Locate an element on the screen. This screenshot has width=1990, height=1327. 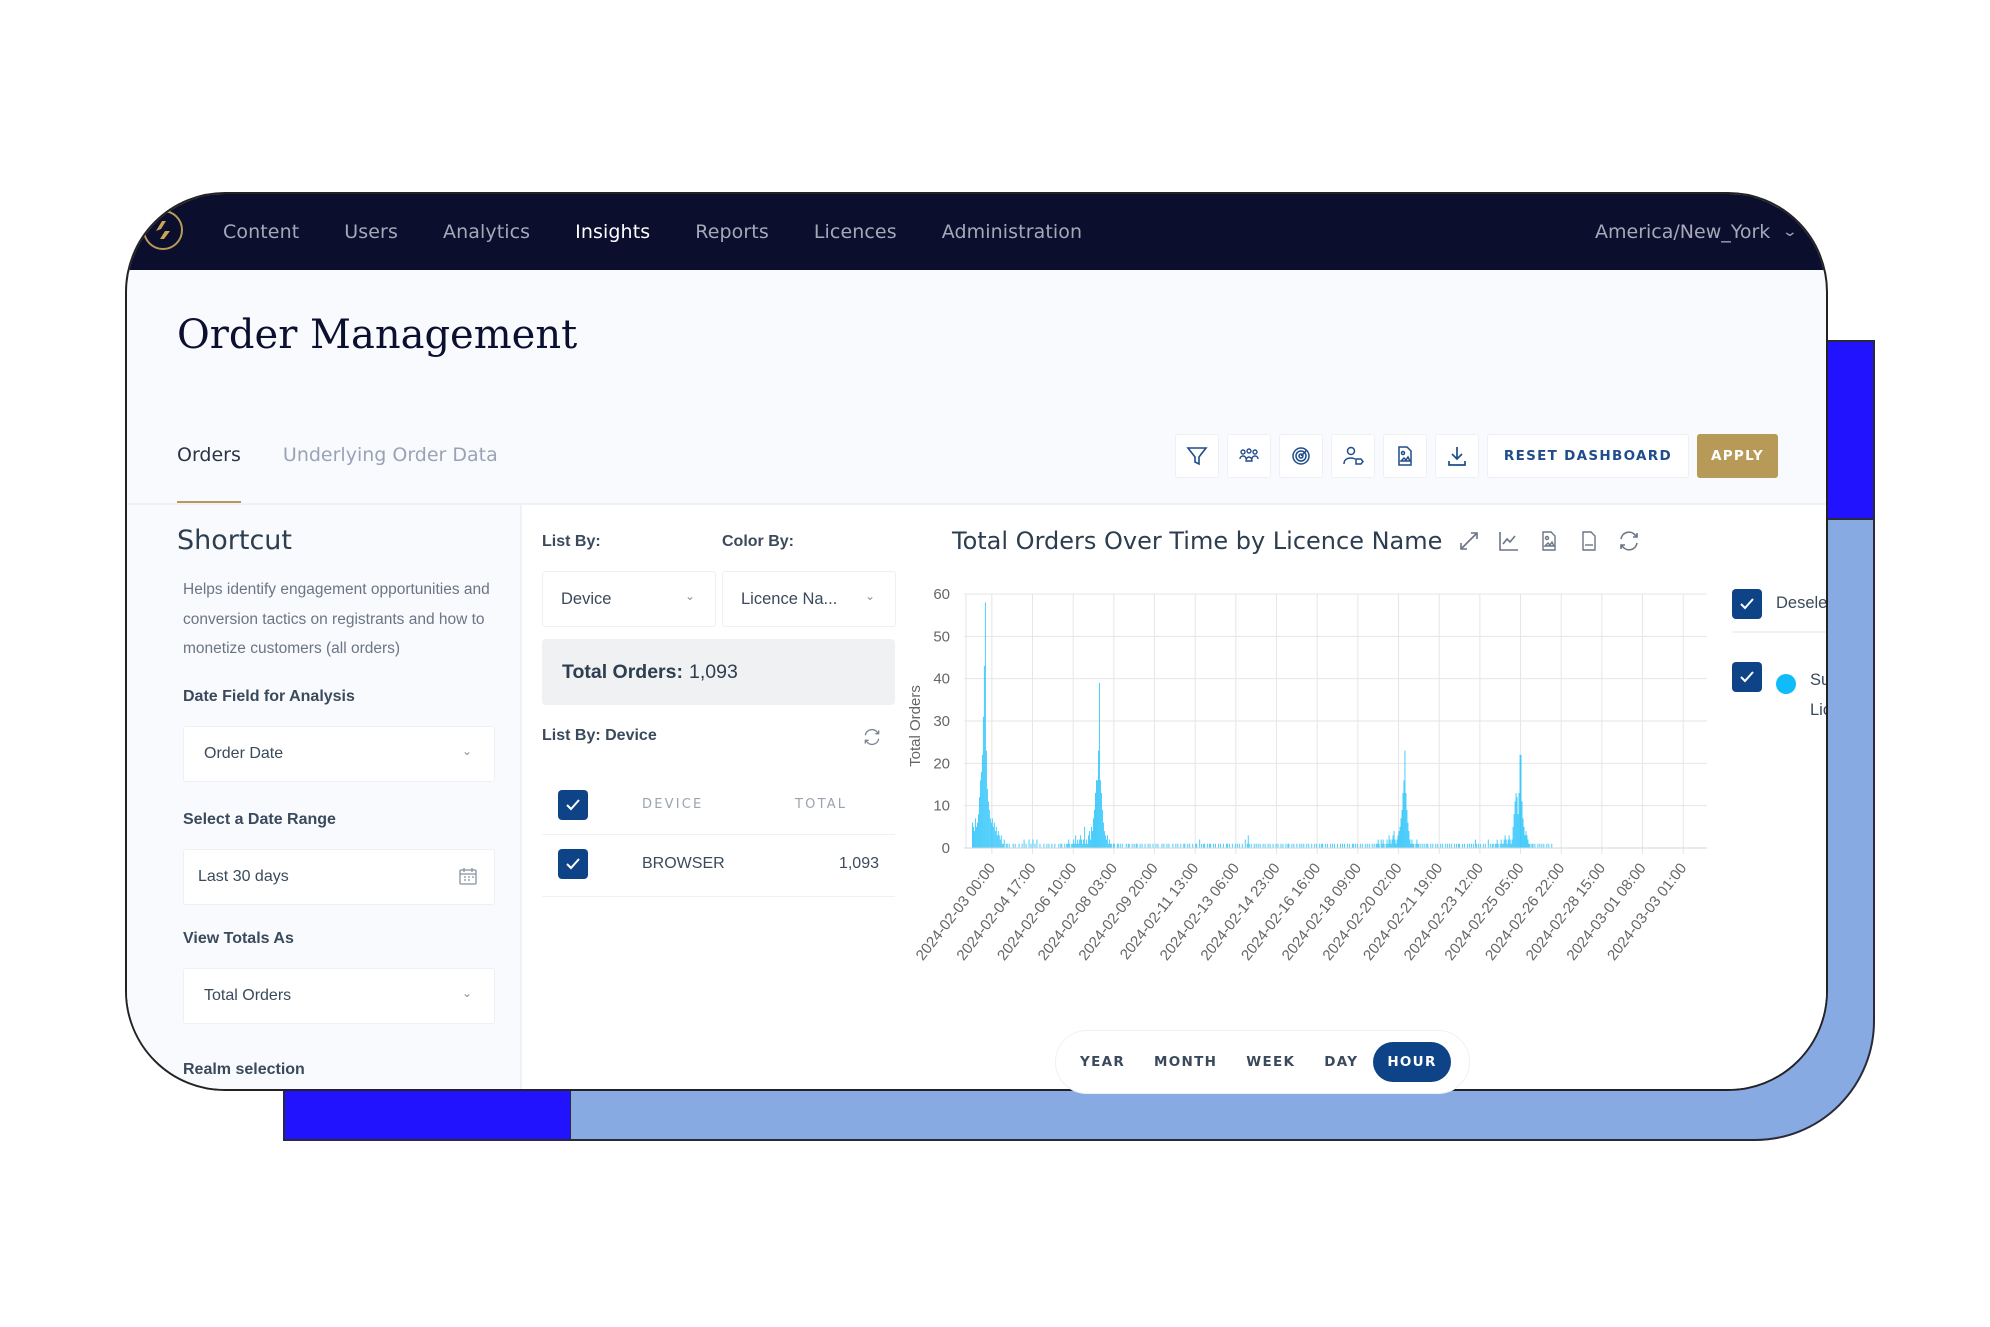
nav-item-insights: Insights is located at coordinates (612, 232).